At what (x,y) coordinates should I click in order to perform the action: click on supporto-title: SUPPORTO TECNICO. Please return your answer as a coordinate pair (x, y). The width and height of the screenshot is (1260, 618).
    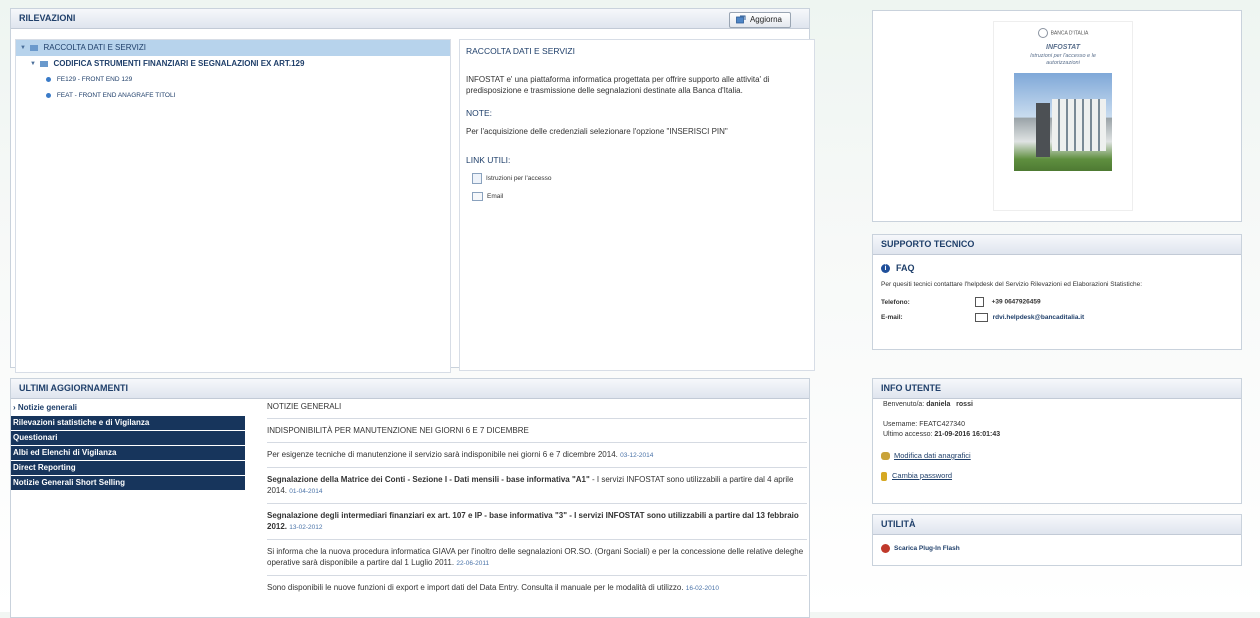
    Looking at the image, I should click on (1057, 245).